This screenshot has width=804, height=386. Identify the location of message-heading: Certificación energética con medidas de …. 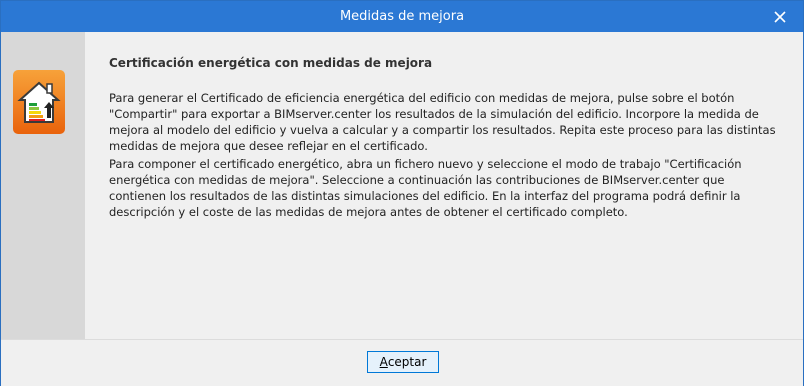
(271, 63).